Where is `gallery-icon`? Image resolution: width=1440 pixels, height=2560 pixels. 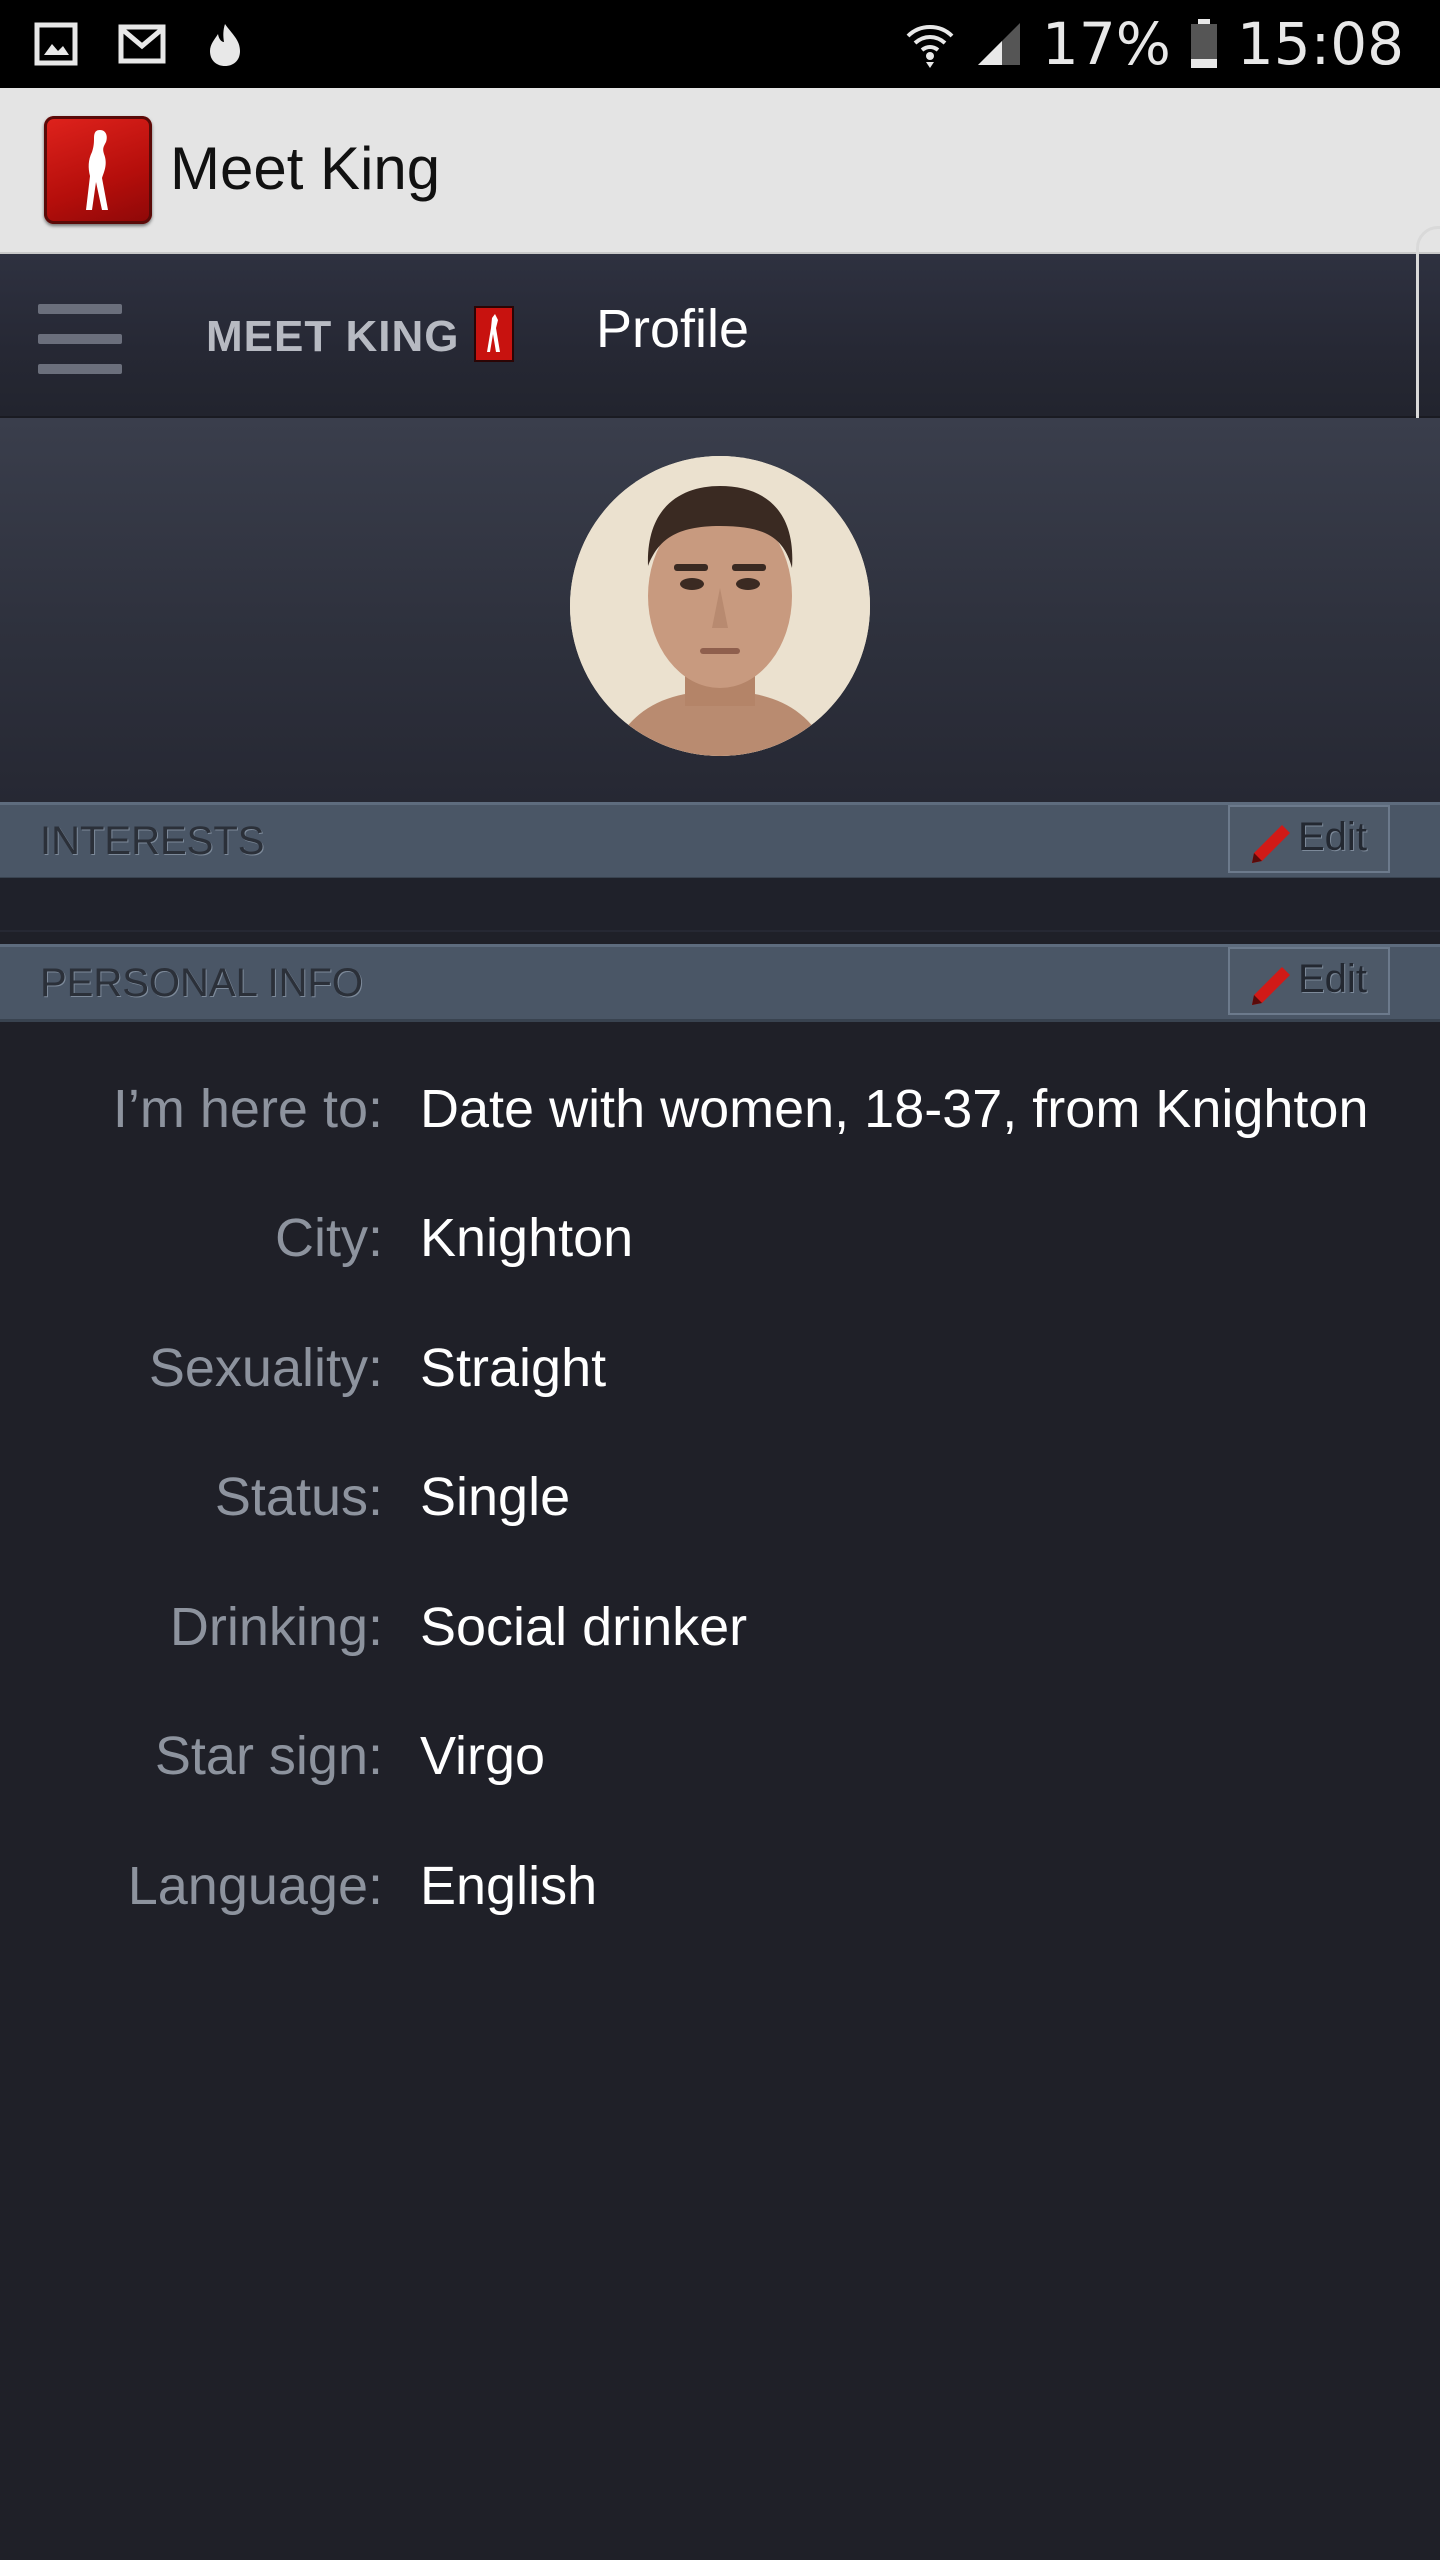 gallery-icon is located at coordinates (56, 44).